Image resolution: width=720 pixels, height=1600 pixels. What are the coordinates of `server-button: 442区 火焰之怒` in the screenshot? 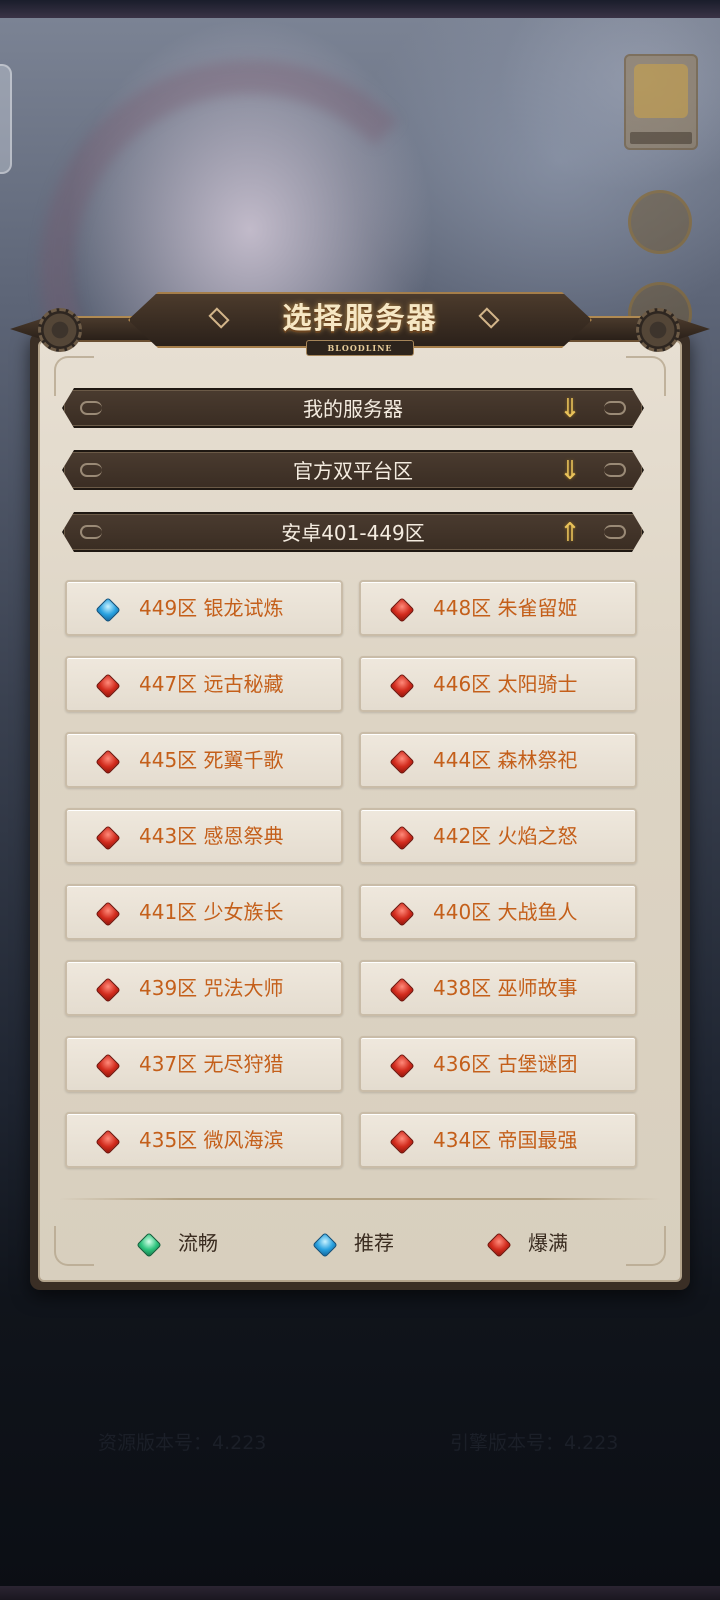 It's located at (498, 836).